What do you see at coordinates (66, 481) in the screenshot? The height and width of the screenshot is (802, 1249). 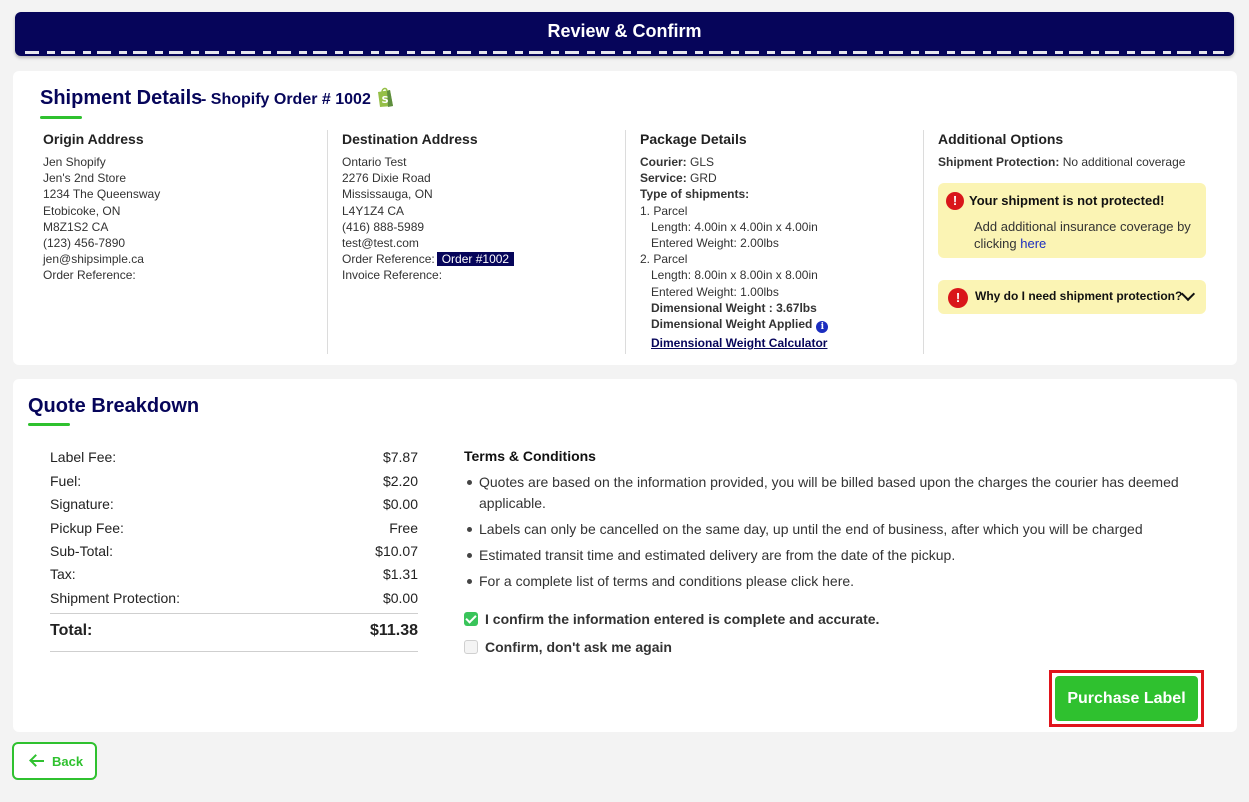 I see `fee-label: Fuel:` at bounding box center [66, 481].